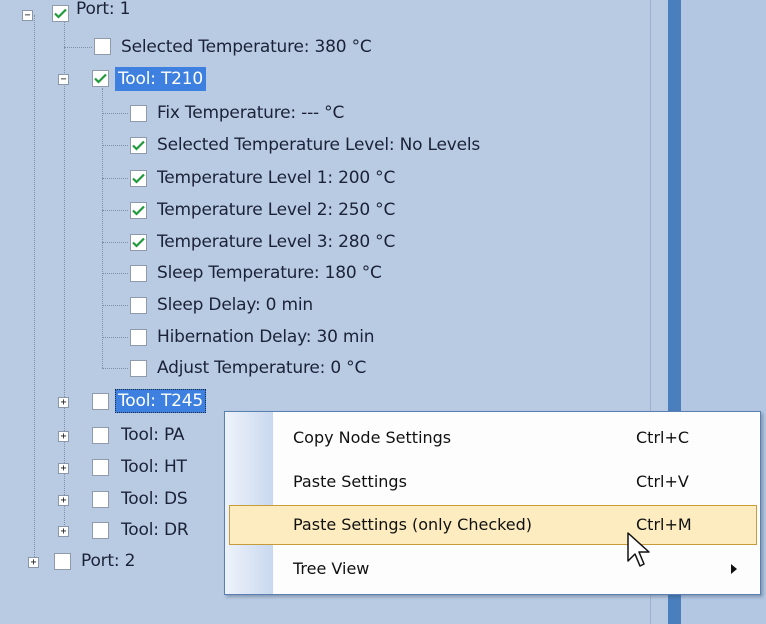  Describe the element at coordinates (100, 435) in the screenshot. I see `tool-pa-checkbox` at that location.